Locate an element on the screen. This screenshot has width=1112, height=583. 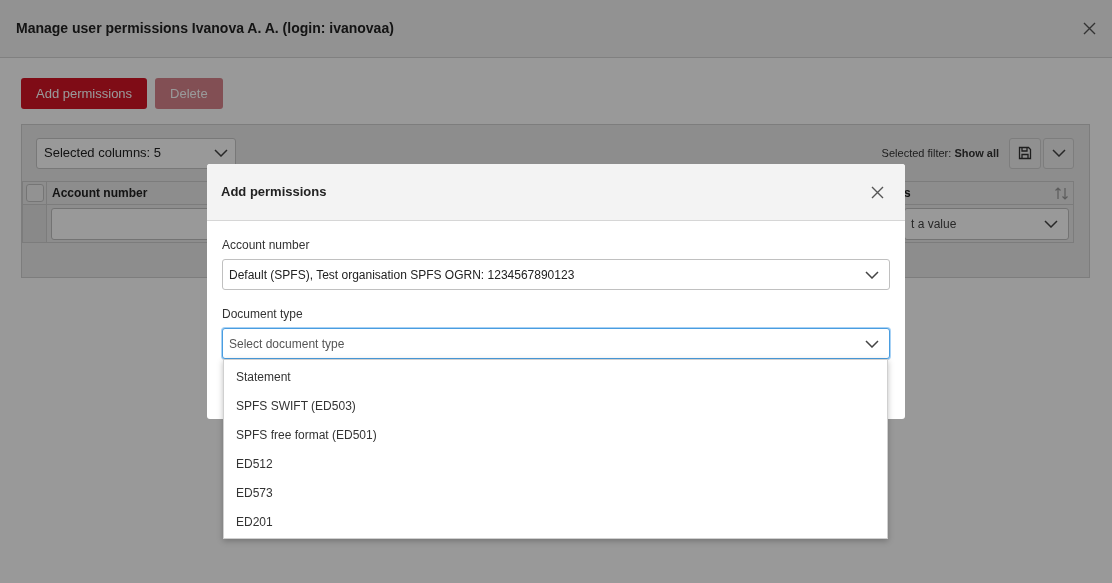
field-label: Account number is located at coordinates (266, 245).